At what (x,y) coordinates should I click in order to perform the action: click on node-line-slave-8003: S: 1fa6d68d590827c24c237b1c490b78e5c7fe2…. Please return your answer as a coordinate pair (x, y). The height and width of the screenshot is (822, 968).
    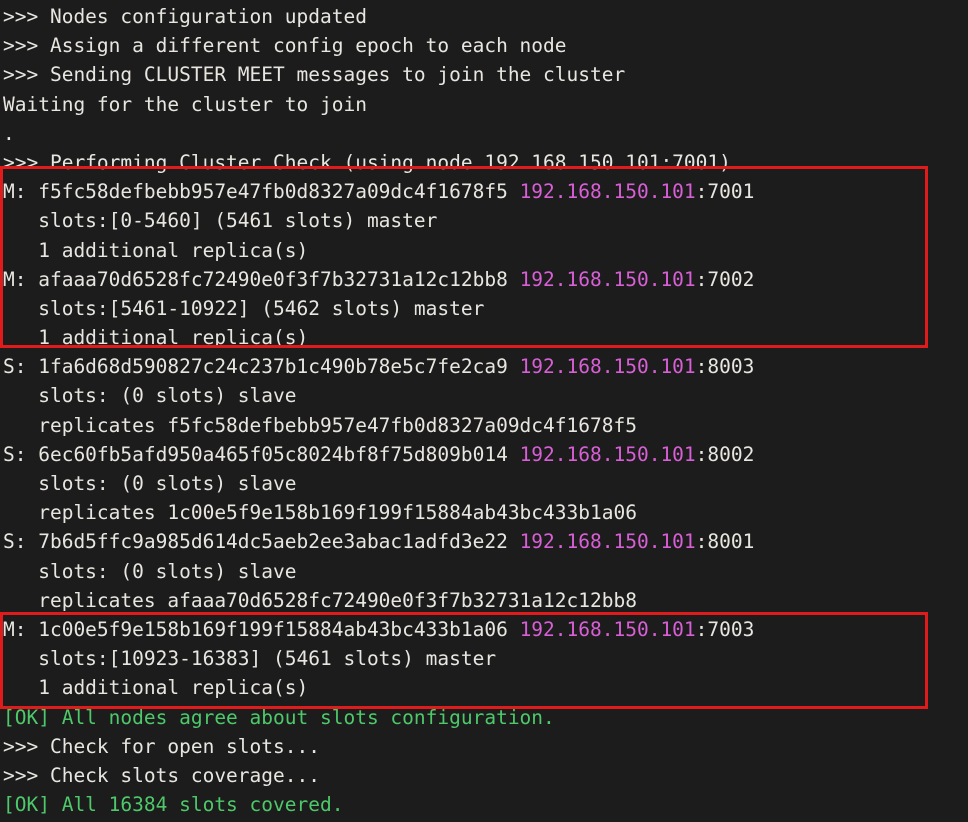
    Looking at the image, I should click on (484, 366).